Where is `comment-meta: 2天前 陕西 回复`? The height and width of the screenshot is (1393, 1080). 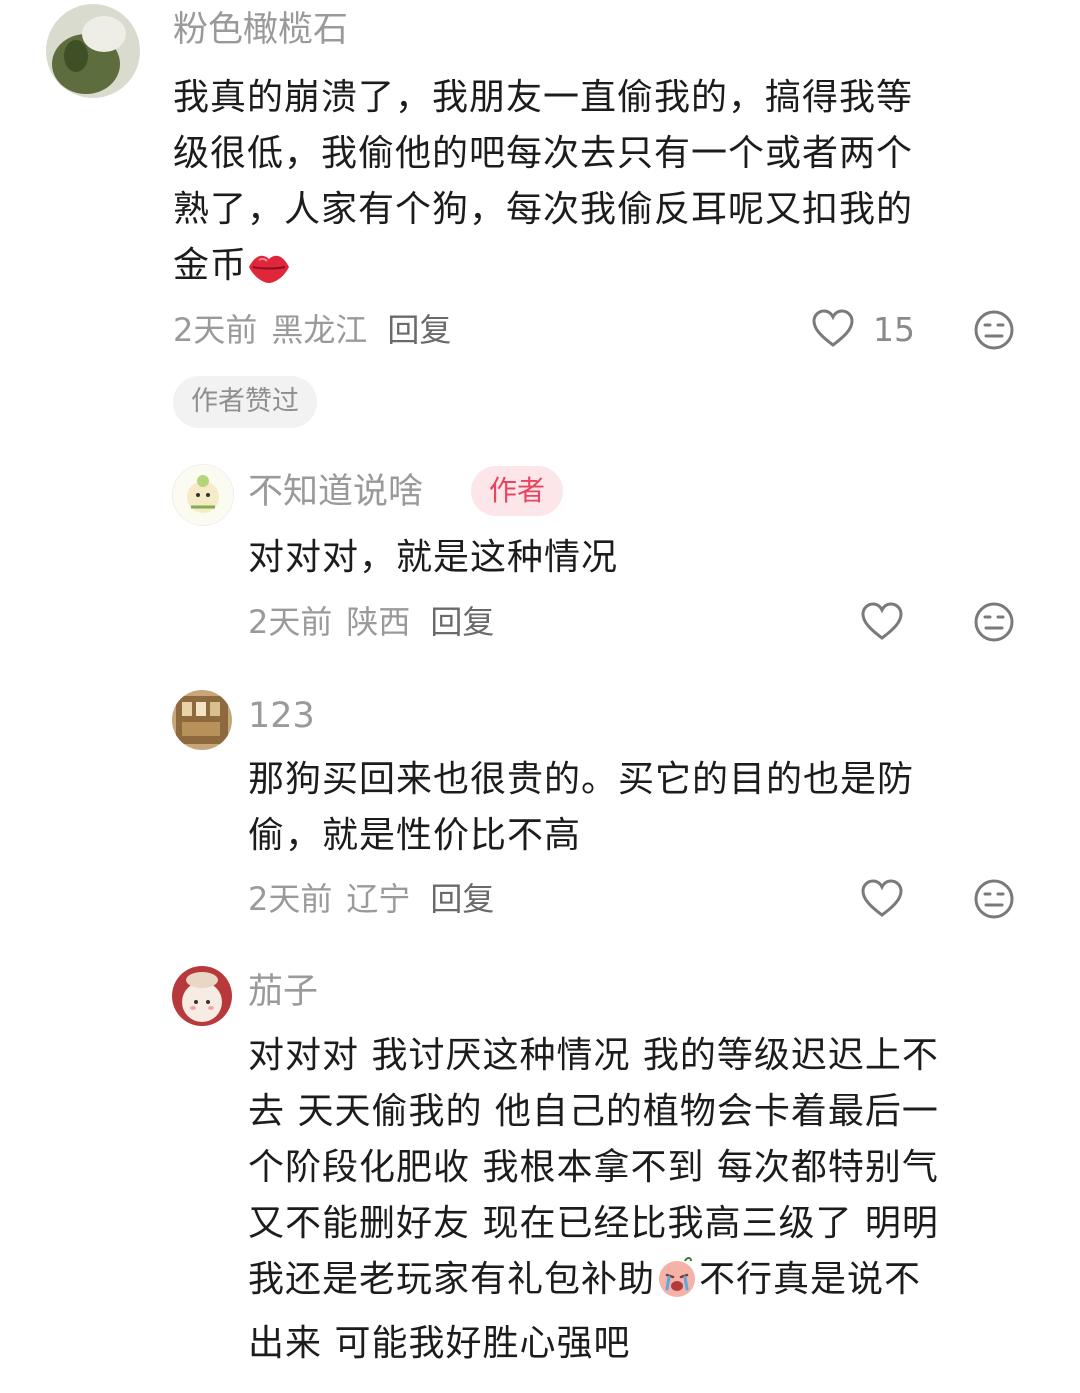 comment-meta: 2天前 陕西 回复 is located at coordinates (378, 622).